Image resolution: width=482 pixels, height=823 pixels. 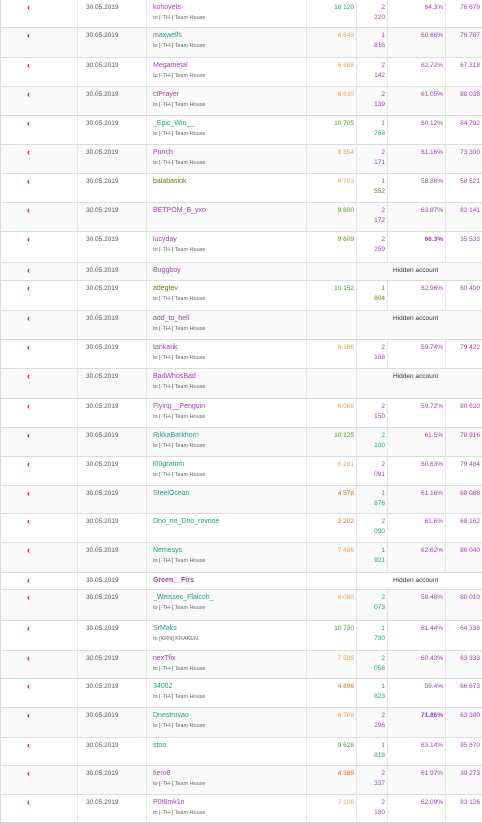 I want to click on battles-cell: 2 100, so click(x=372, y=442).